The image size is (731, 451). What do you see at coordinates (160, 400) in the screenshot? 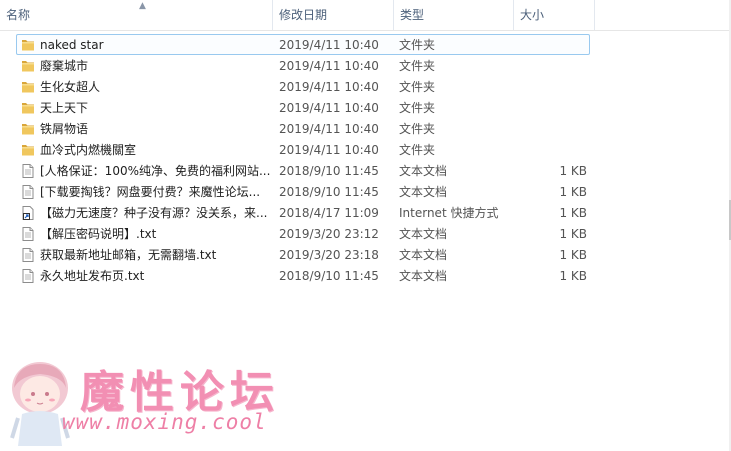
I see `watermark: 魔性论坛 www.moxing.cool` at bounding box center [160, 400].